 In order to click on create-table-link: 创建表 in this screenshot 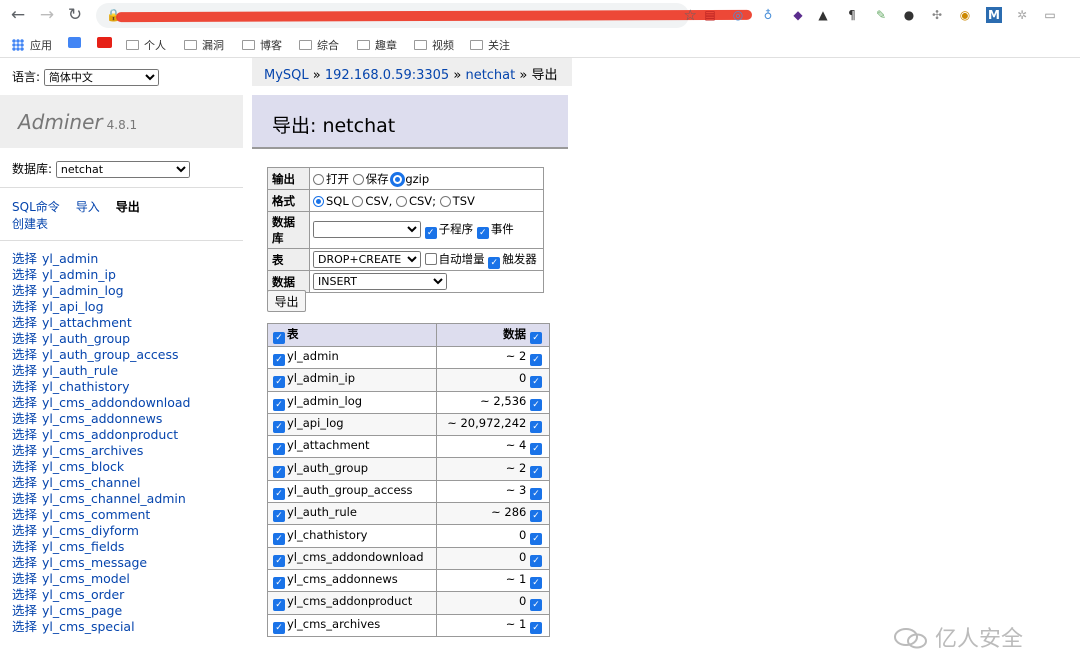, I will do `click(30, 224)`.